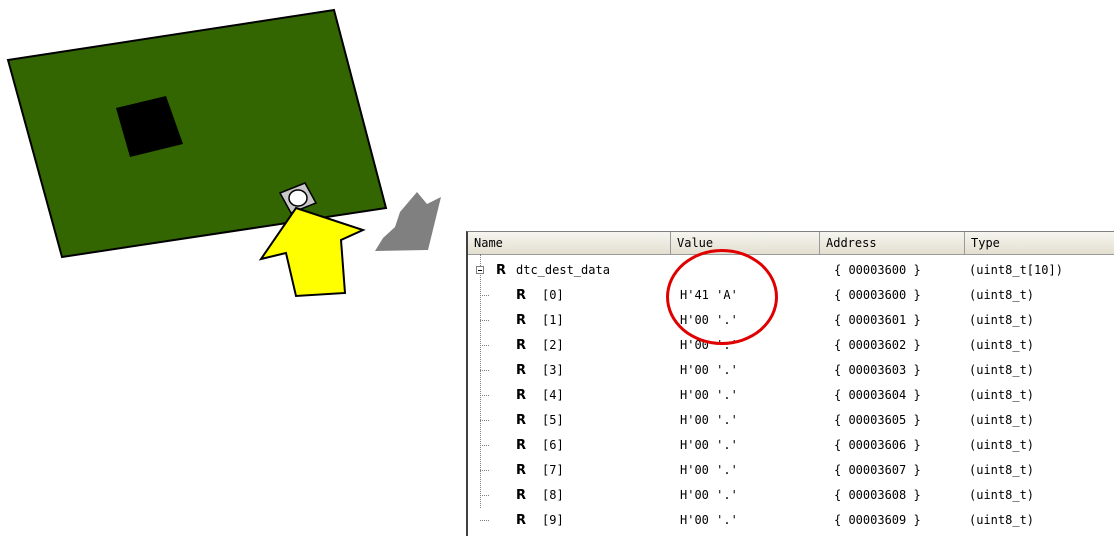  I want to click on var-name: [6], so click(553, 445).